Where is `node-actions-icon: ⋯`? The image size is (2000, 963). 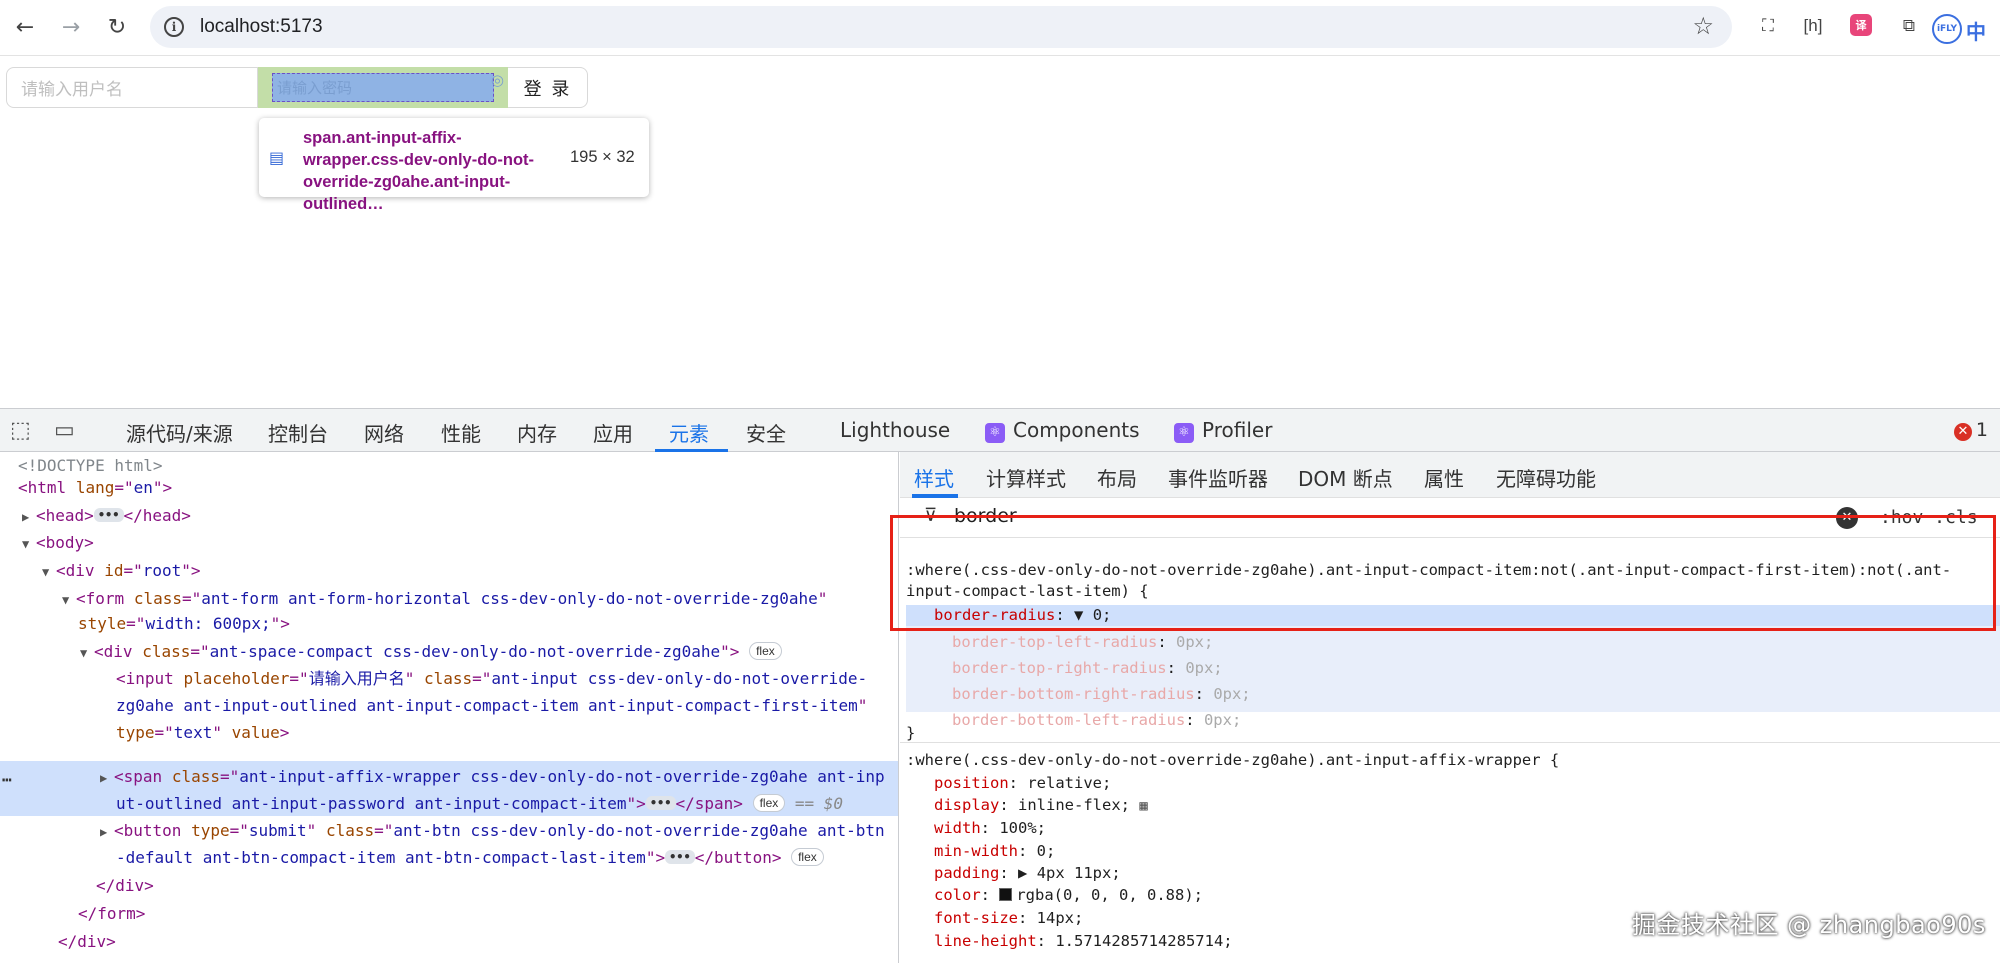 node-actions-icon: ⋯ is located at coordinates (7, 779).